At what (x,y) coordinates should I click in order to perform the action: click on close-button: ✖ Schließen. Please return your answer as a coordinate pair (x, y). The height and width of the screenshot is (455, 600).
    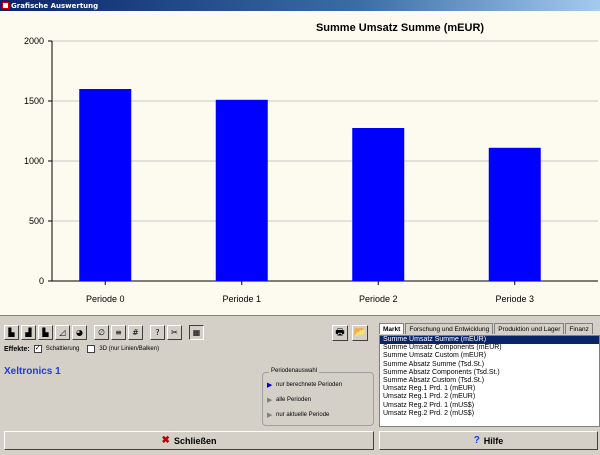
    Looking at the image, I should click on (189, 440).